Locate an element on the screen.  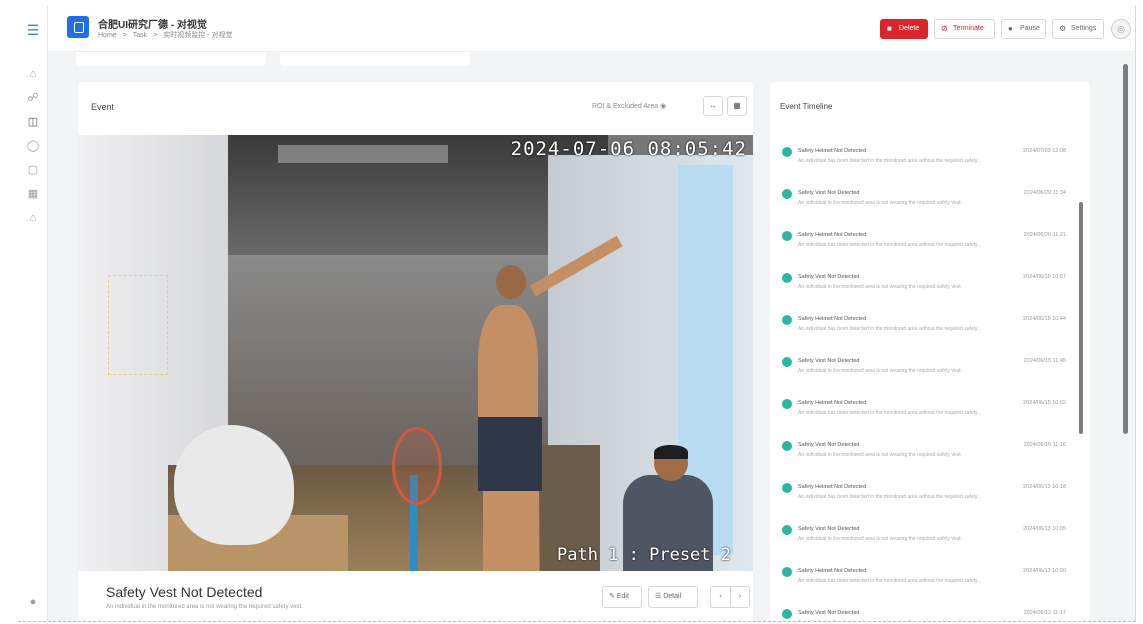
timeline-title: Event Timeline is located at coordinates (806, 106).